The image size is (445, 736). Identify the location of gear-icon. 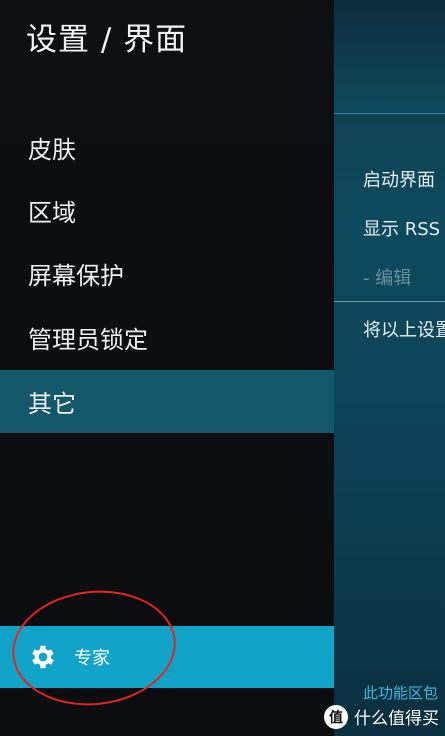
(43, 657).